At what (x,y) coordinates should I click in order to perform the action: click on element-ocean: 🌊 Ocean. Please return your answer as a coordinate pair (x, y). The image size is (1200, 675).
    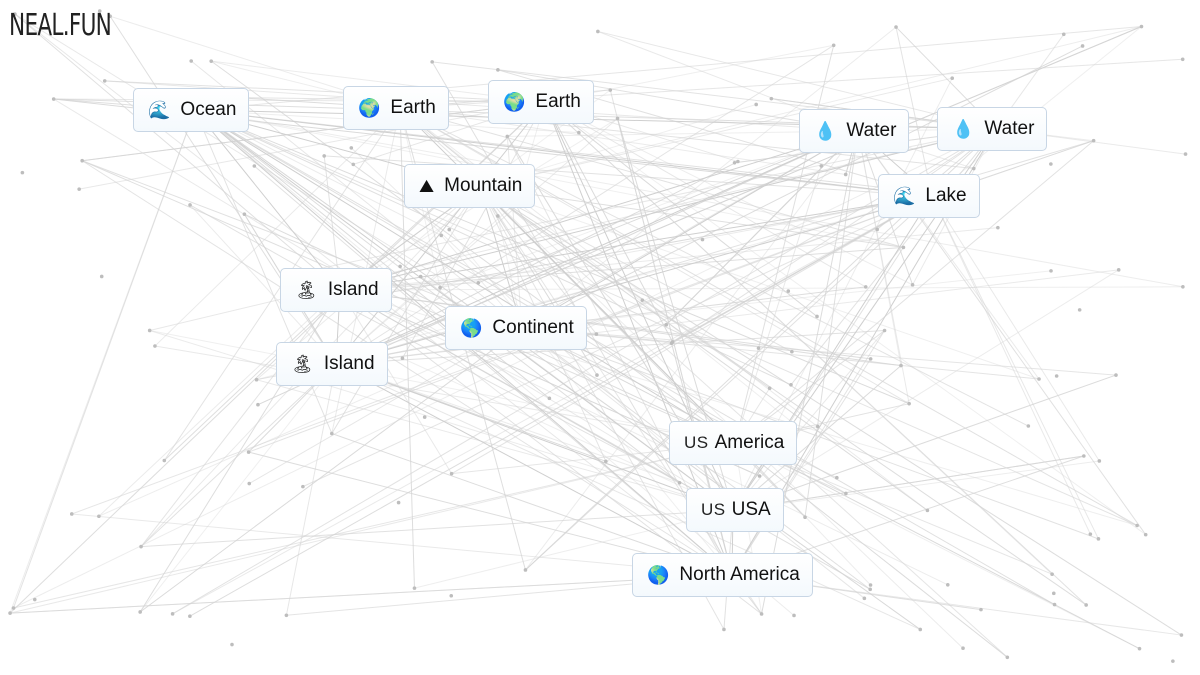
    Looking at the image, I should click on (191, 110).